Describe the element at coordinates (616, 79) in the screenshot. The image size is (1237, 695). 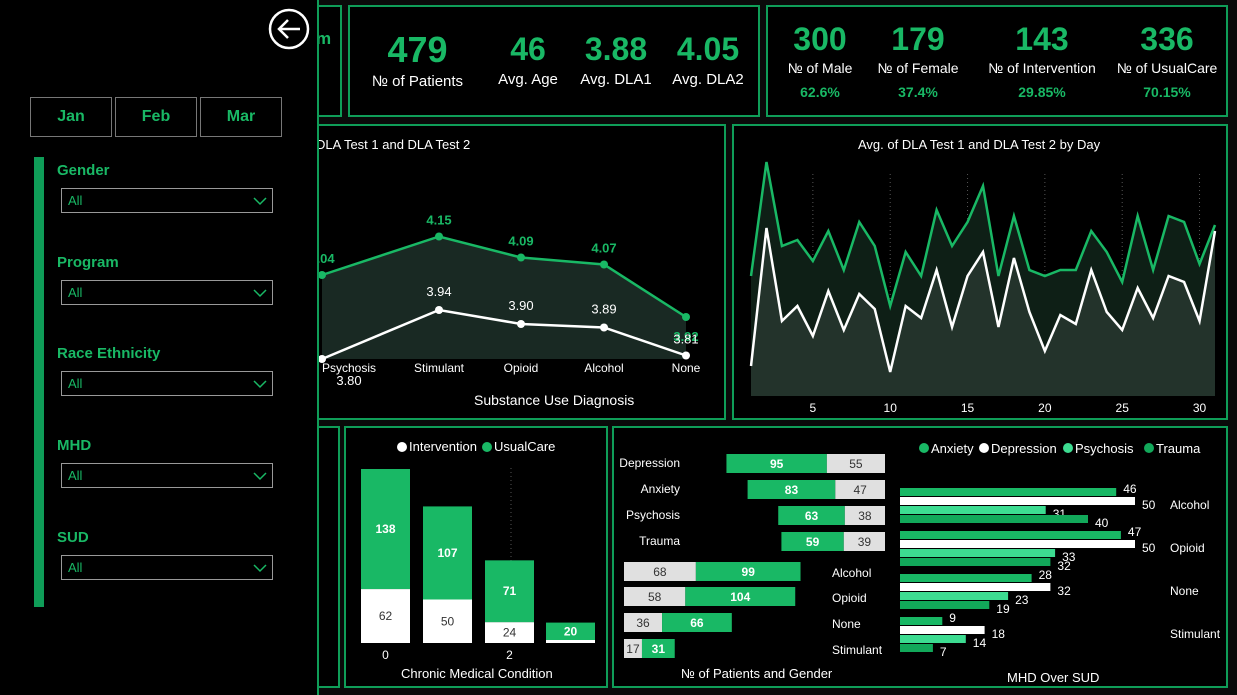
I see `kpi-avg-dla1-label: Avg. DLA1` at that location.